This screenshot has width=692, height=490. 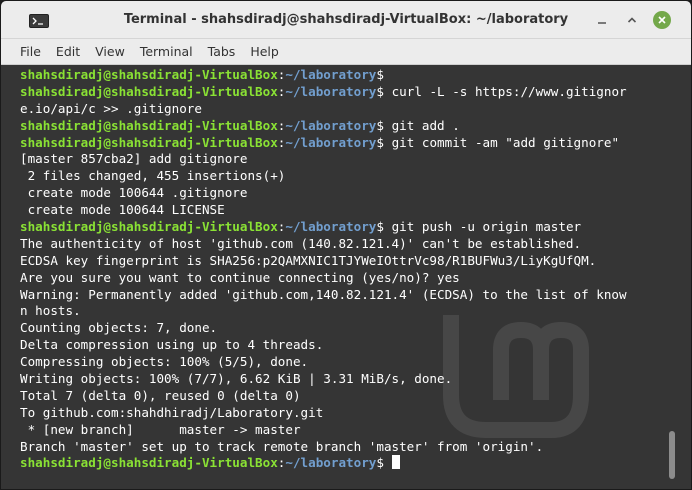 I want to click on minimize-icon, so click(x=602, y=23).